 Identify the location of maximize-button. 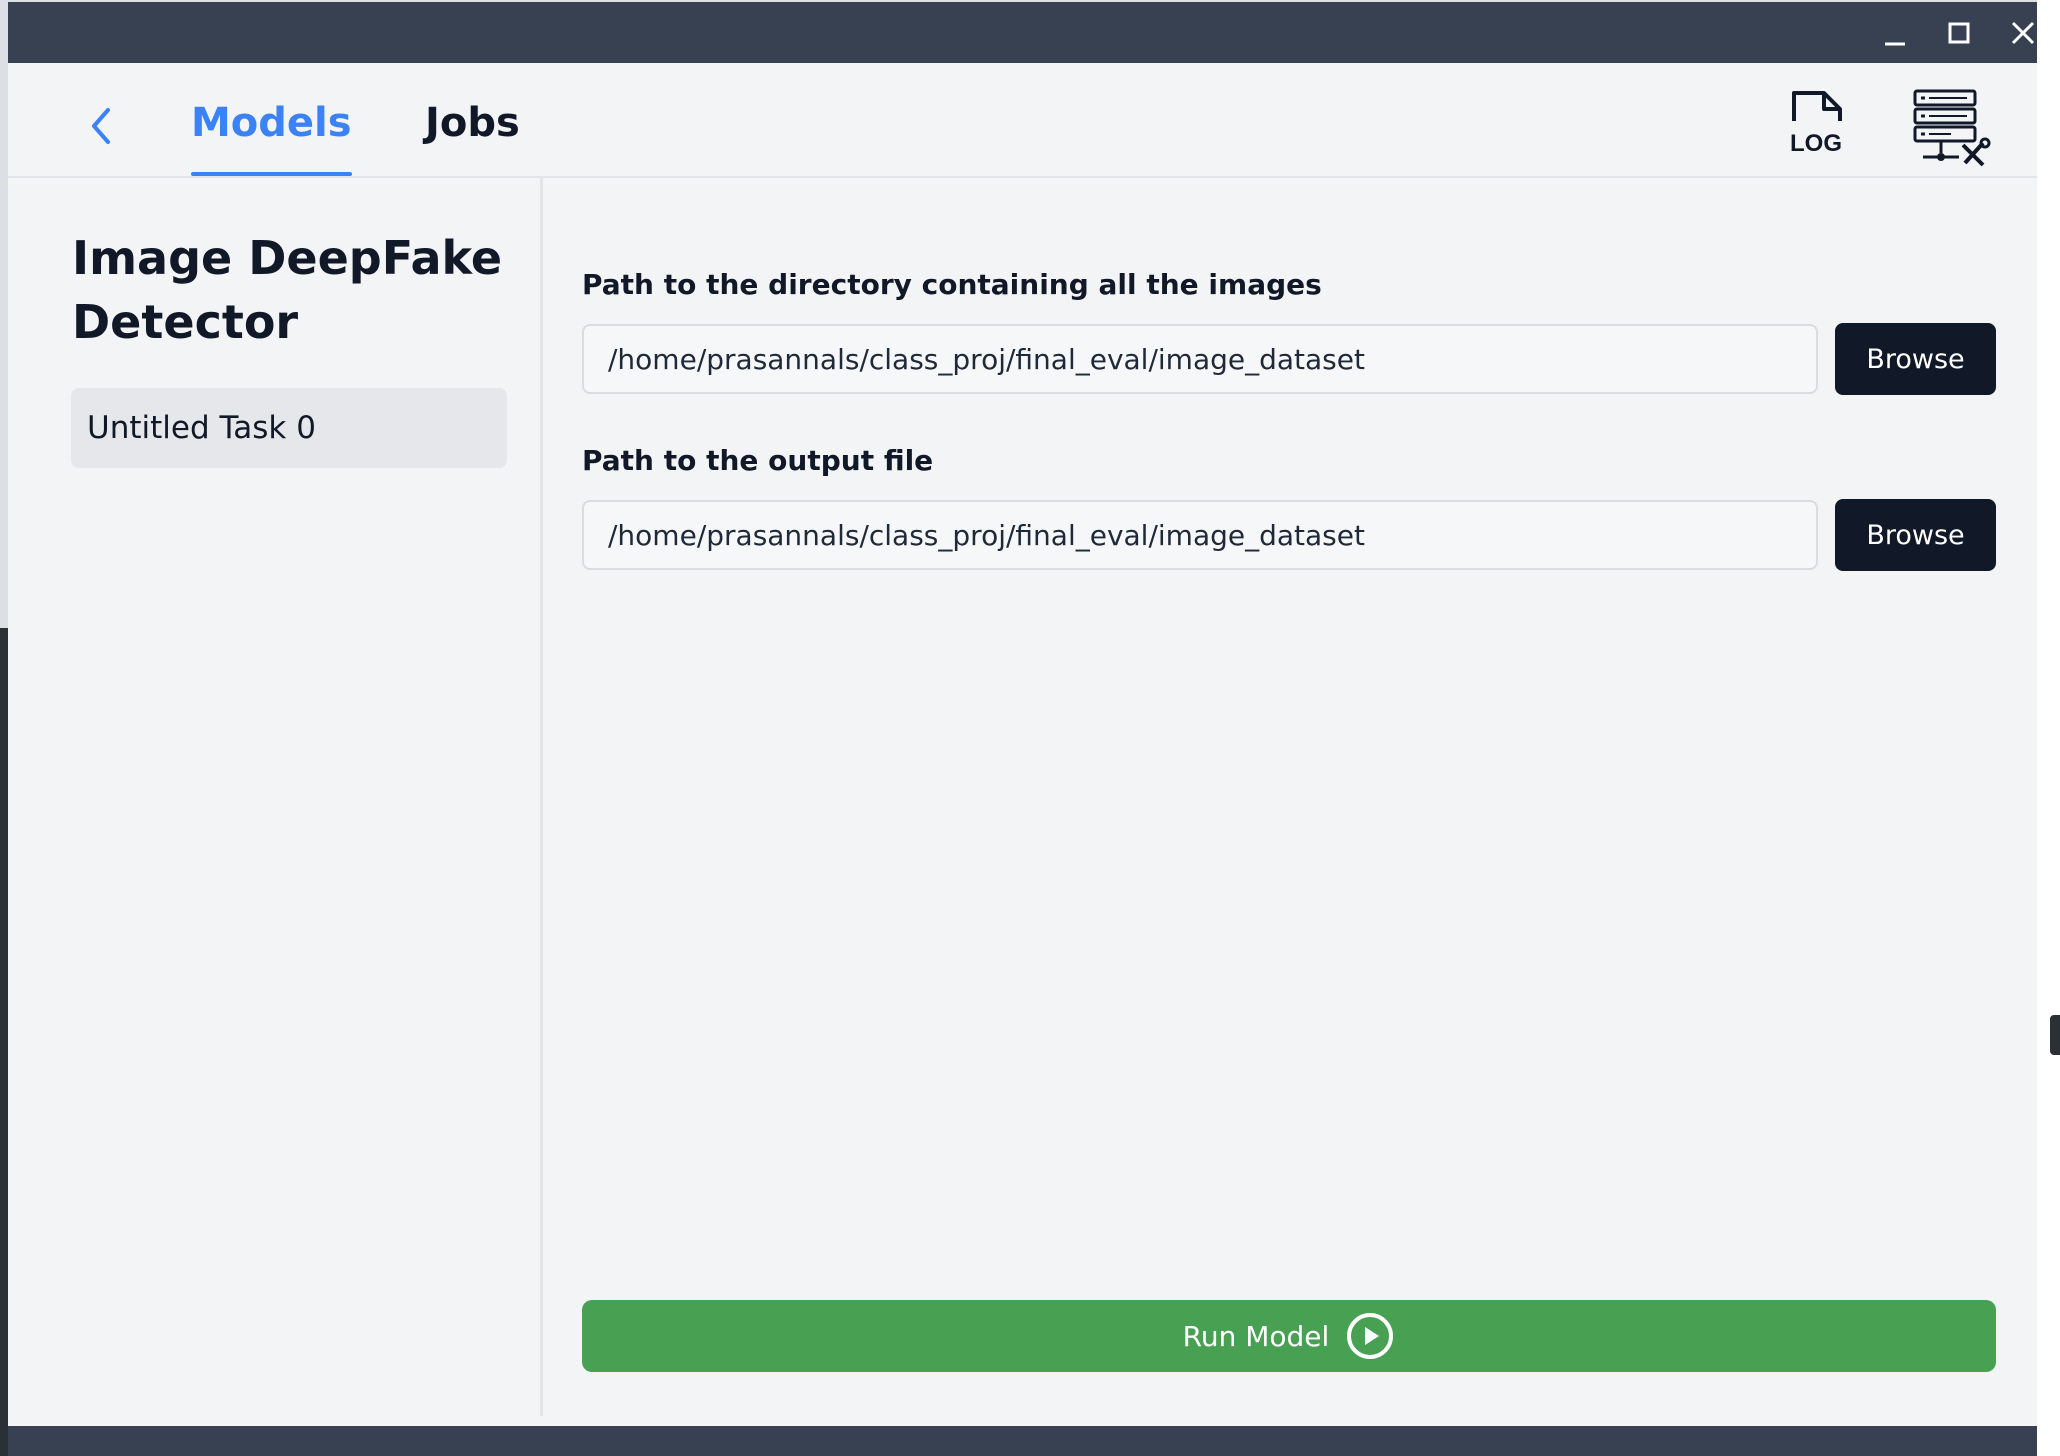
(1959, 34).